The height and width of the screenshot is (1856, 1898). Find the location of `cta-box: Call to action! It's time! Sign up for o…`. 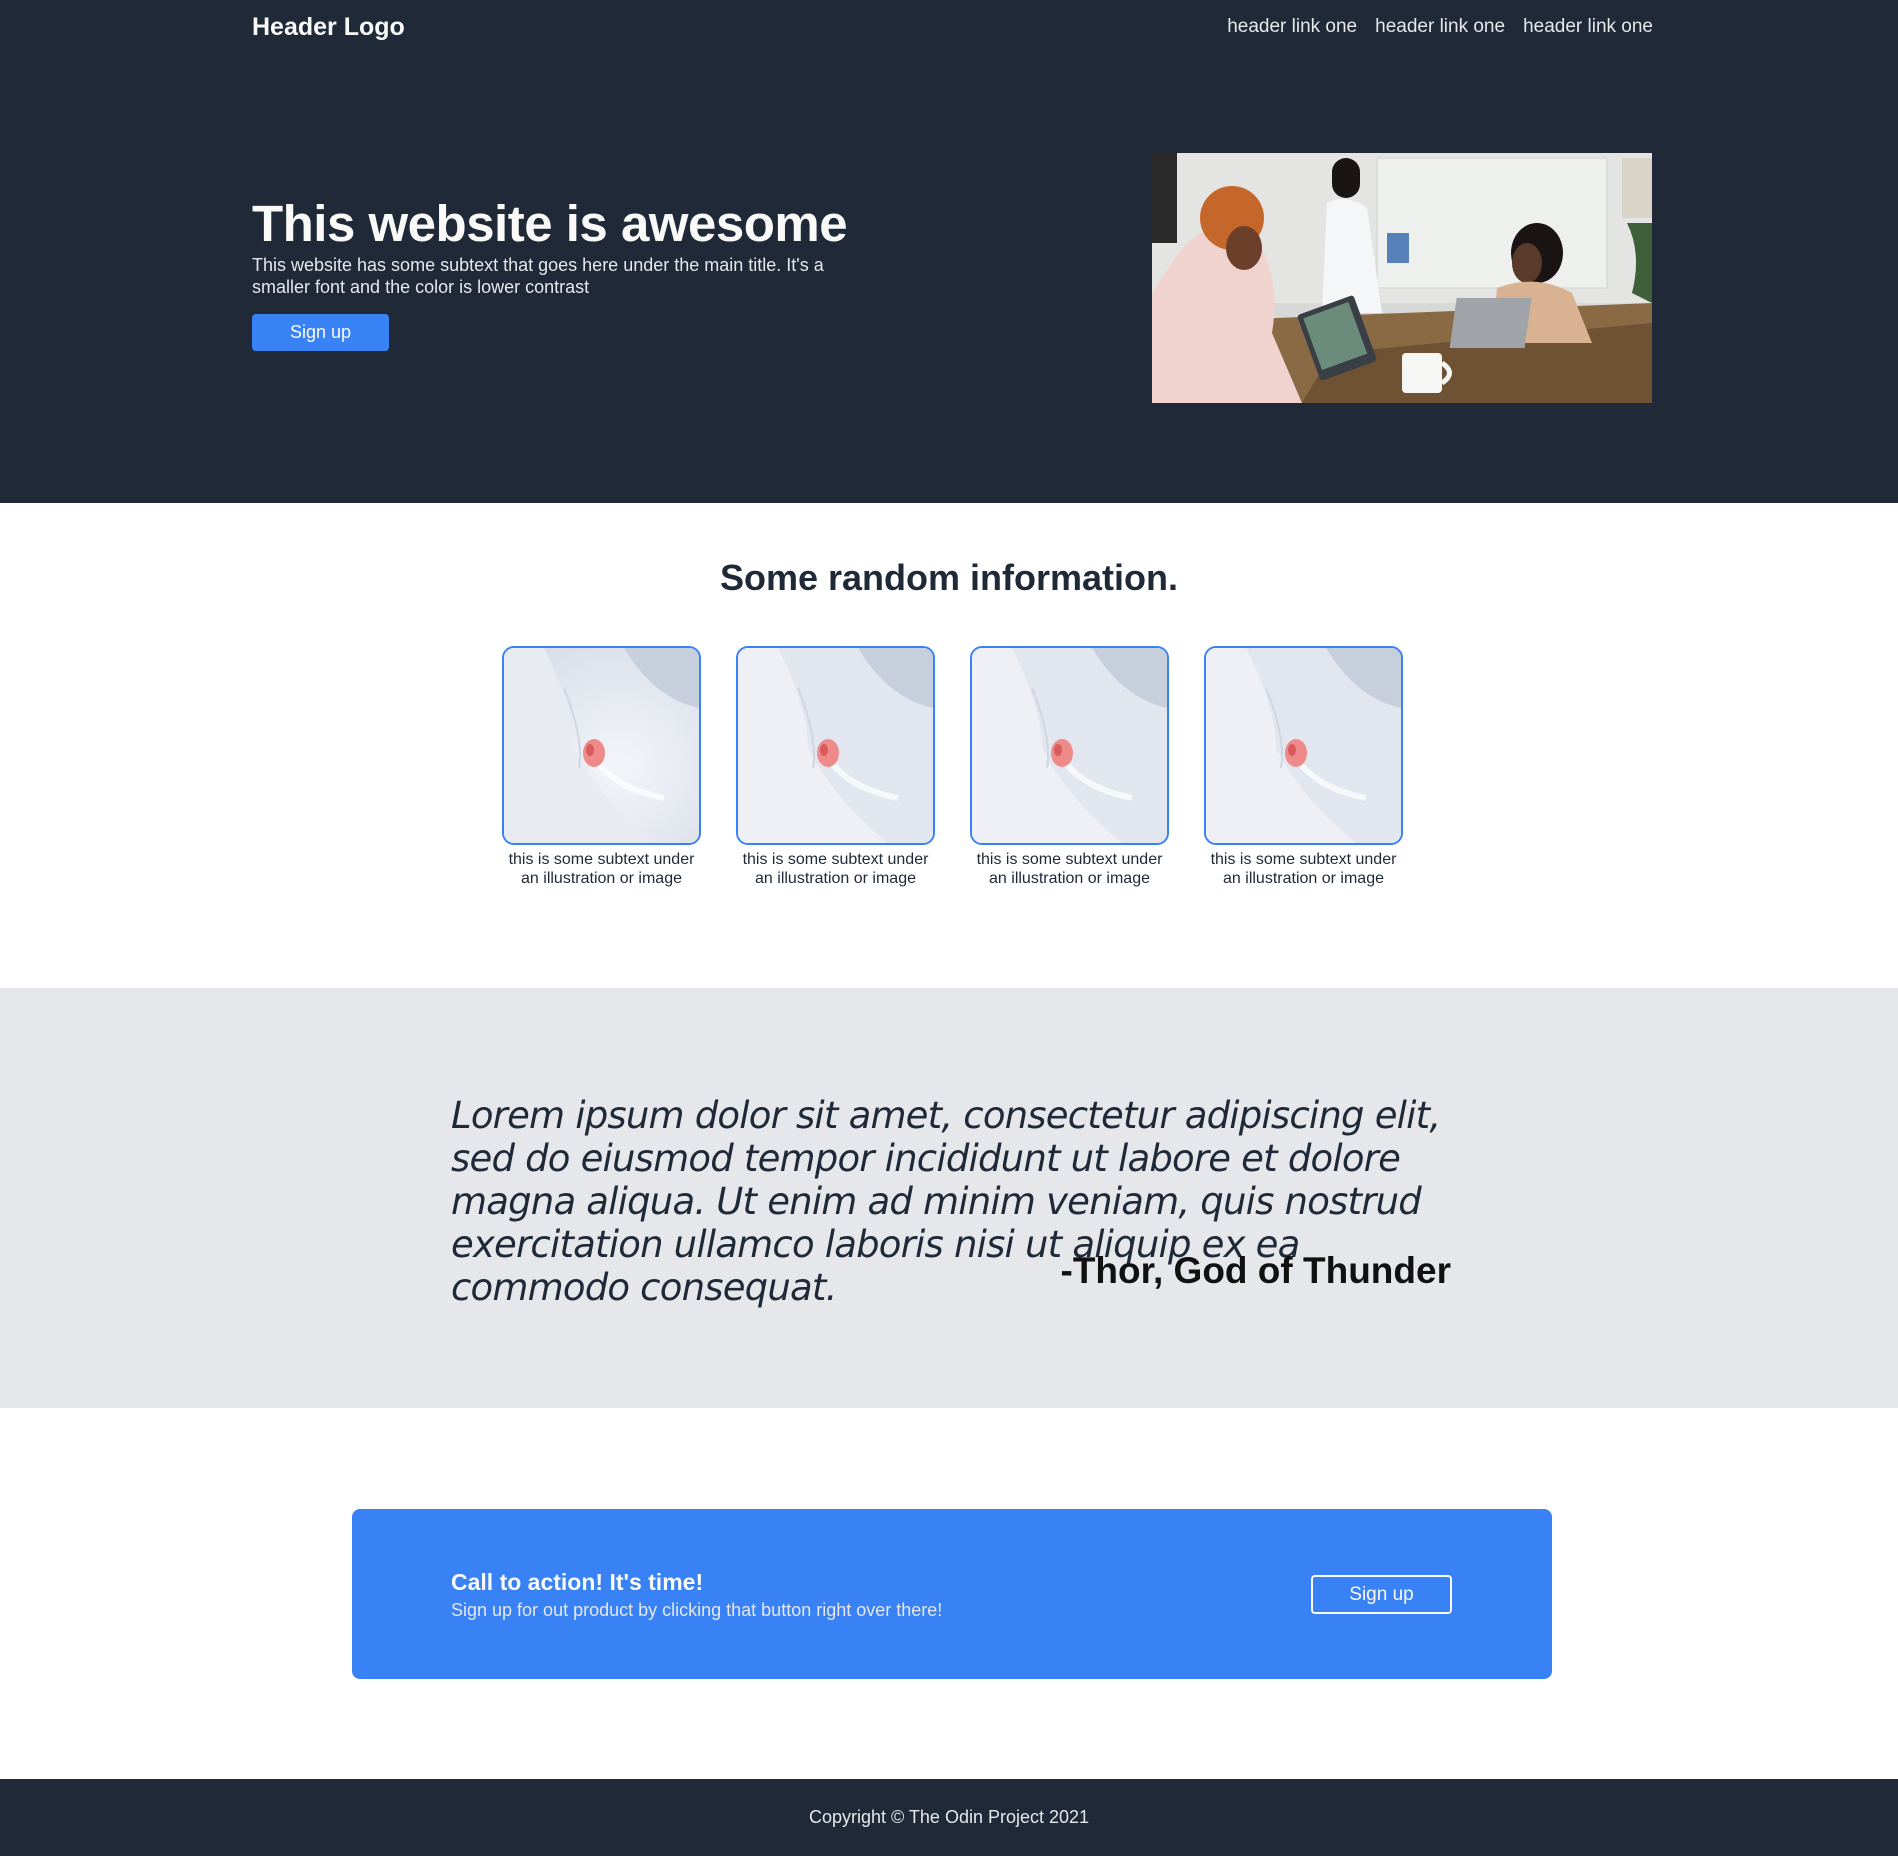

cta-box: Call to action! It's time! Sign up for o… is located at coordinates (952, 1594).